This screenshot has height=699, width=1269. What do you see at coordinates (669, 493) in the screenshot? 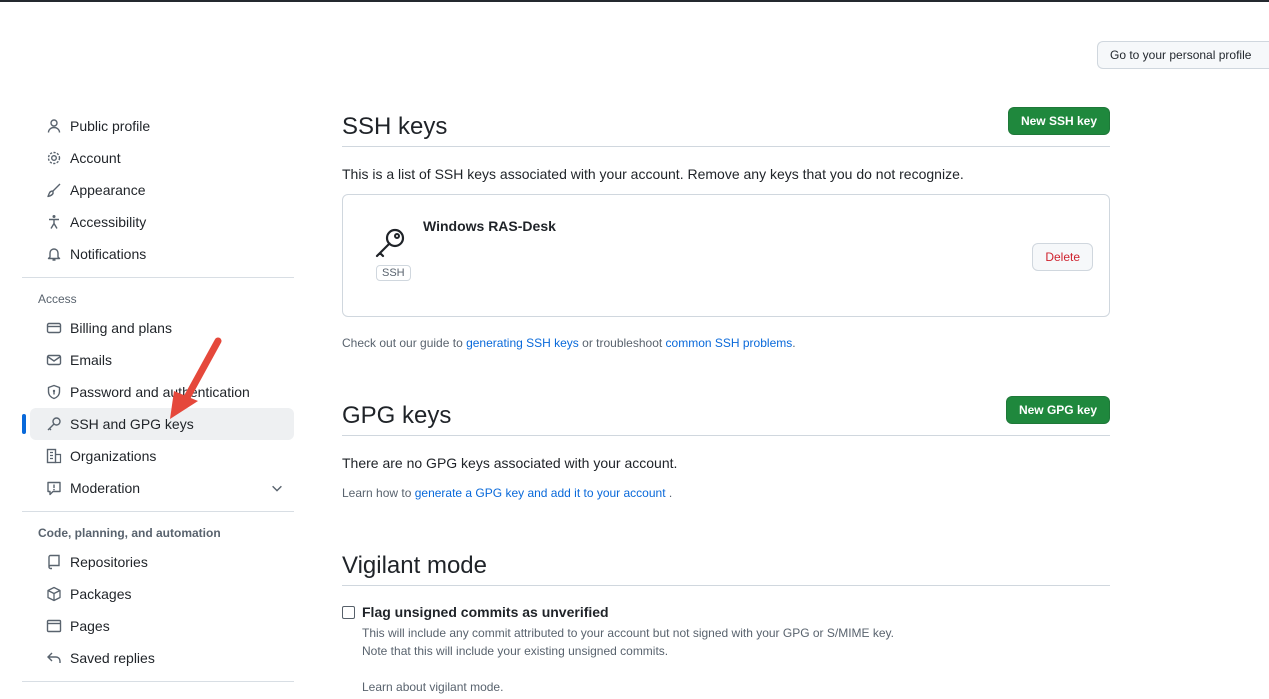
I see `learn-suffix: .` at bounding box center [669, 493].